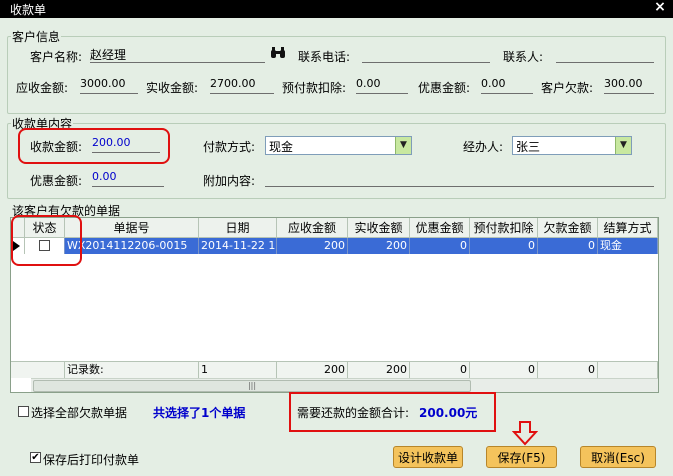 The width and height of the screenshot is (673, 476). What do you see at coordinates (444, 88) in the screenshot?
I see `customer-discount-label: 优惠金额:` at bounding box center [444, 88].